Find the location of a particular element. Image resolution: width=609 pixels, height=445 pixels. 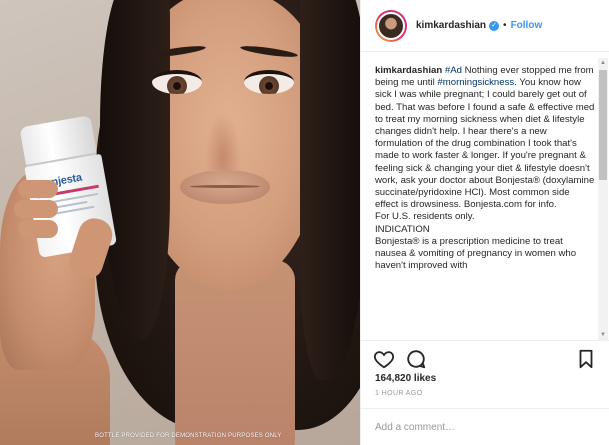

comment-bar is located at coordinates (485, 426).